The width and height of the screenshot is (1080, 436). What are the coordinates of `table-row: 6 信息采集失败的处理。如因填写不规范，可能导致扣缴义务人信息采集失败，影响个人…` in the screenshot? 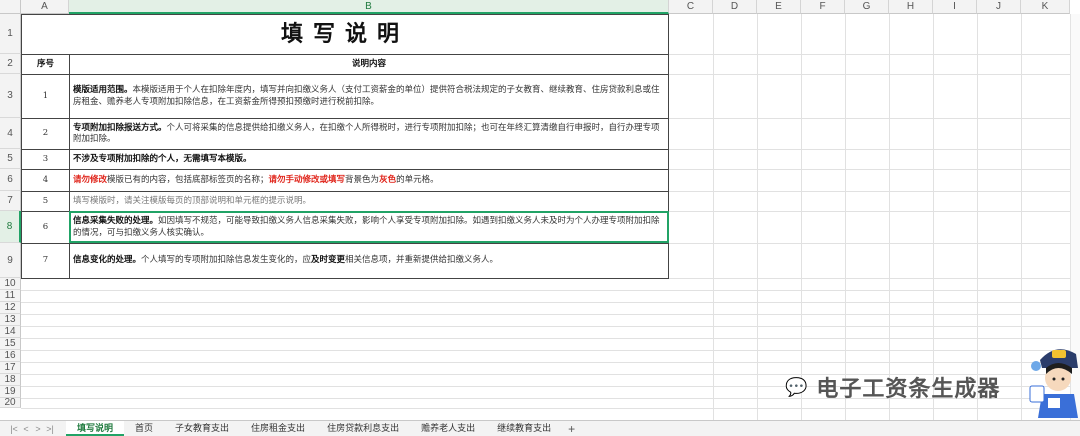 It's located at (345, 227).